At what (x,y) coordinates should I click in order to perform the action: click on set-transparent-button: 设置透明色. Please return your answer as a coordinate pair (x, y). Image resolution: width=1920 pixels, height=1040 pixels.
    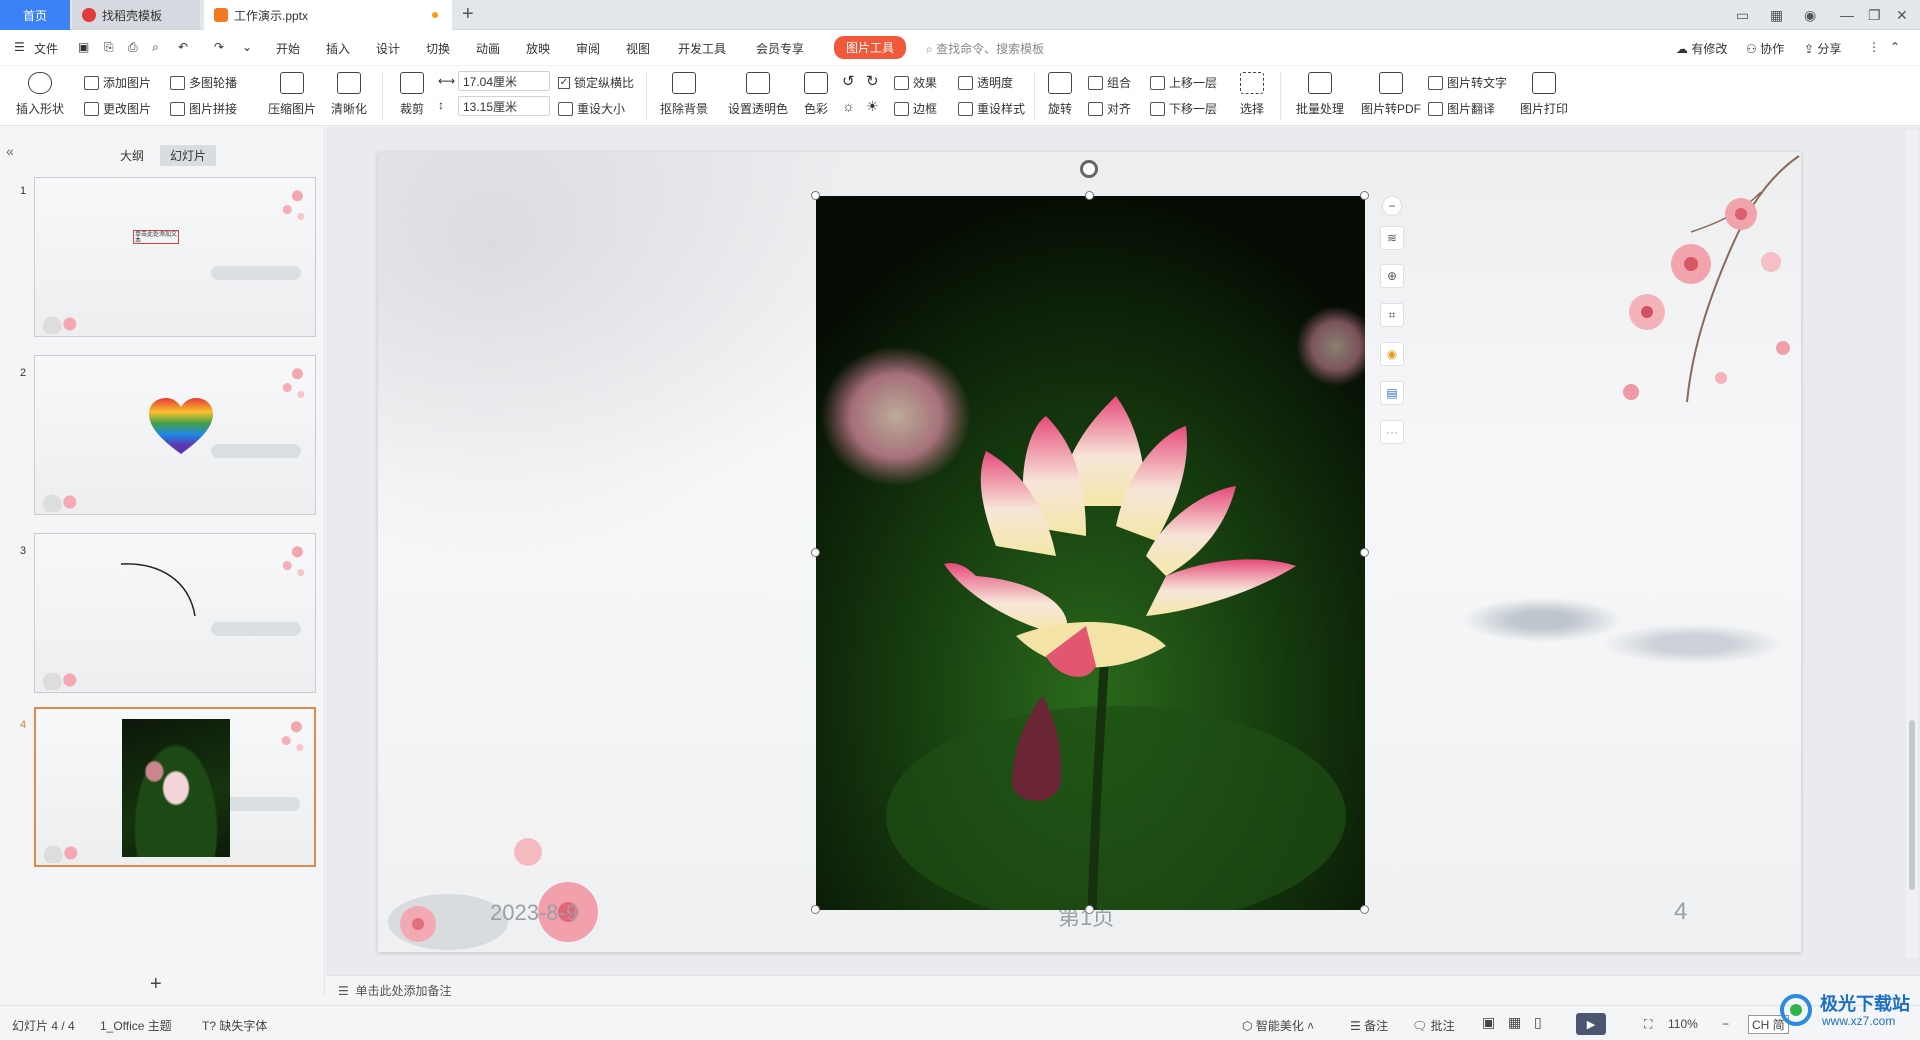
    Looking at the image, I should click on (758, 94).